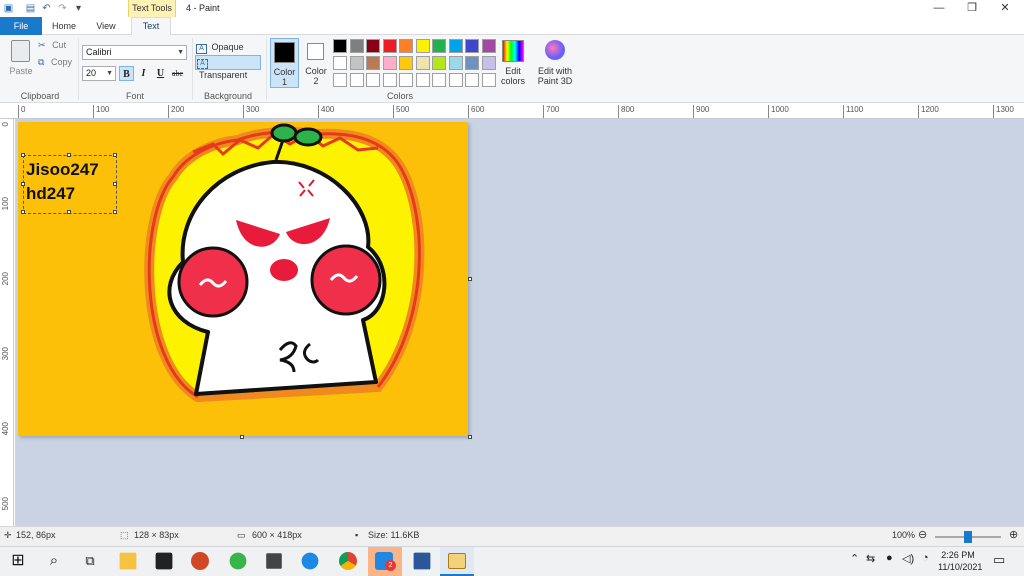  I want to click on undo-icon: ↶, so click(46, 8).